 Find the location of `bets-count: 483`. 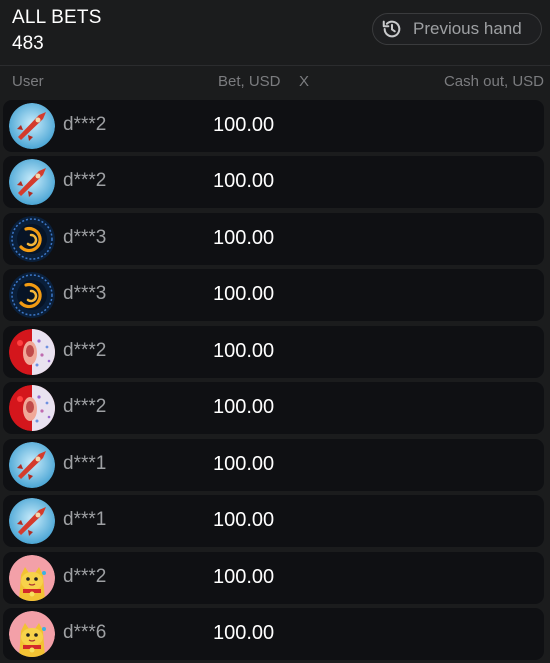

bets-count: 483 is located at coordinates (28, 43).